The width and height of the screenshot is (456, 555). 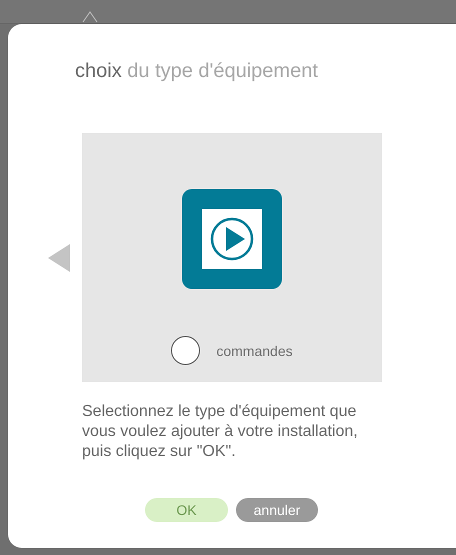 What do you see at coordinates (185, 350) in the screenshot?
I see `radio-button` at bounding box center [185, 350].